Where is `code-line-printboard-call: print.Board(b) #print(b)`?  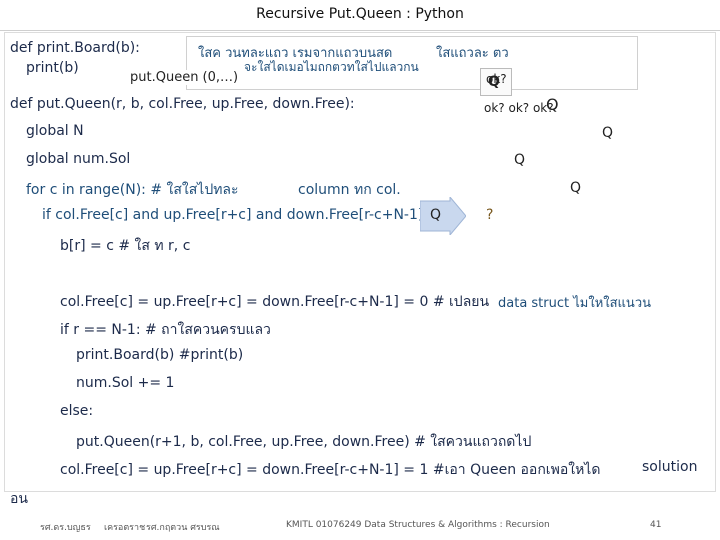 code-line-printboard-call: print.Board(b) #print(b) is located at coordinates (160, 355).